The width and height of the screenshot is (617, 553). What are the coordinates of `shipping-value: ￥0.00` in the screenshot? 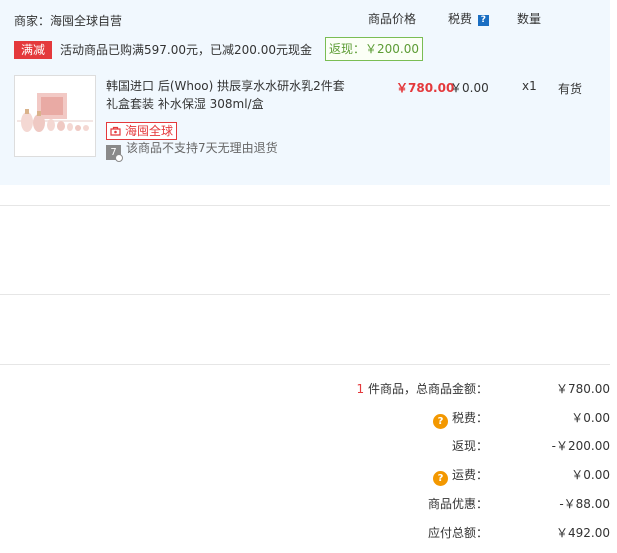 It's located at (590, 475).